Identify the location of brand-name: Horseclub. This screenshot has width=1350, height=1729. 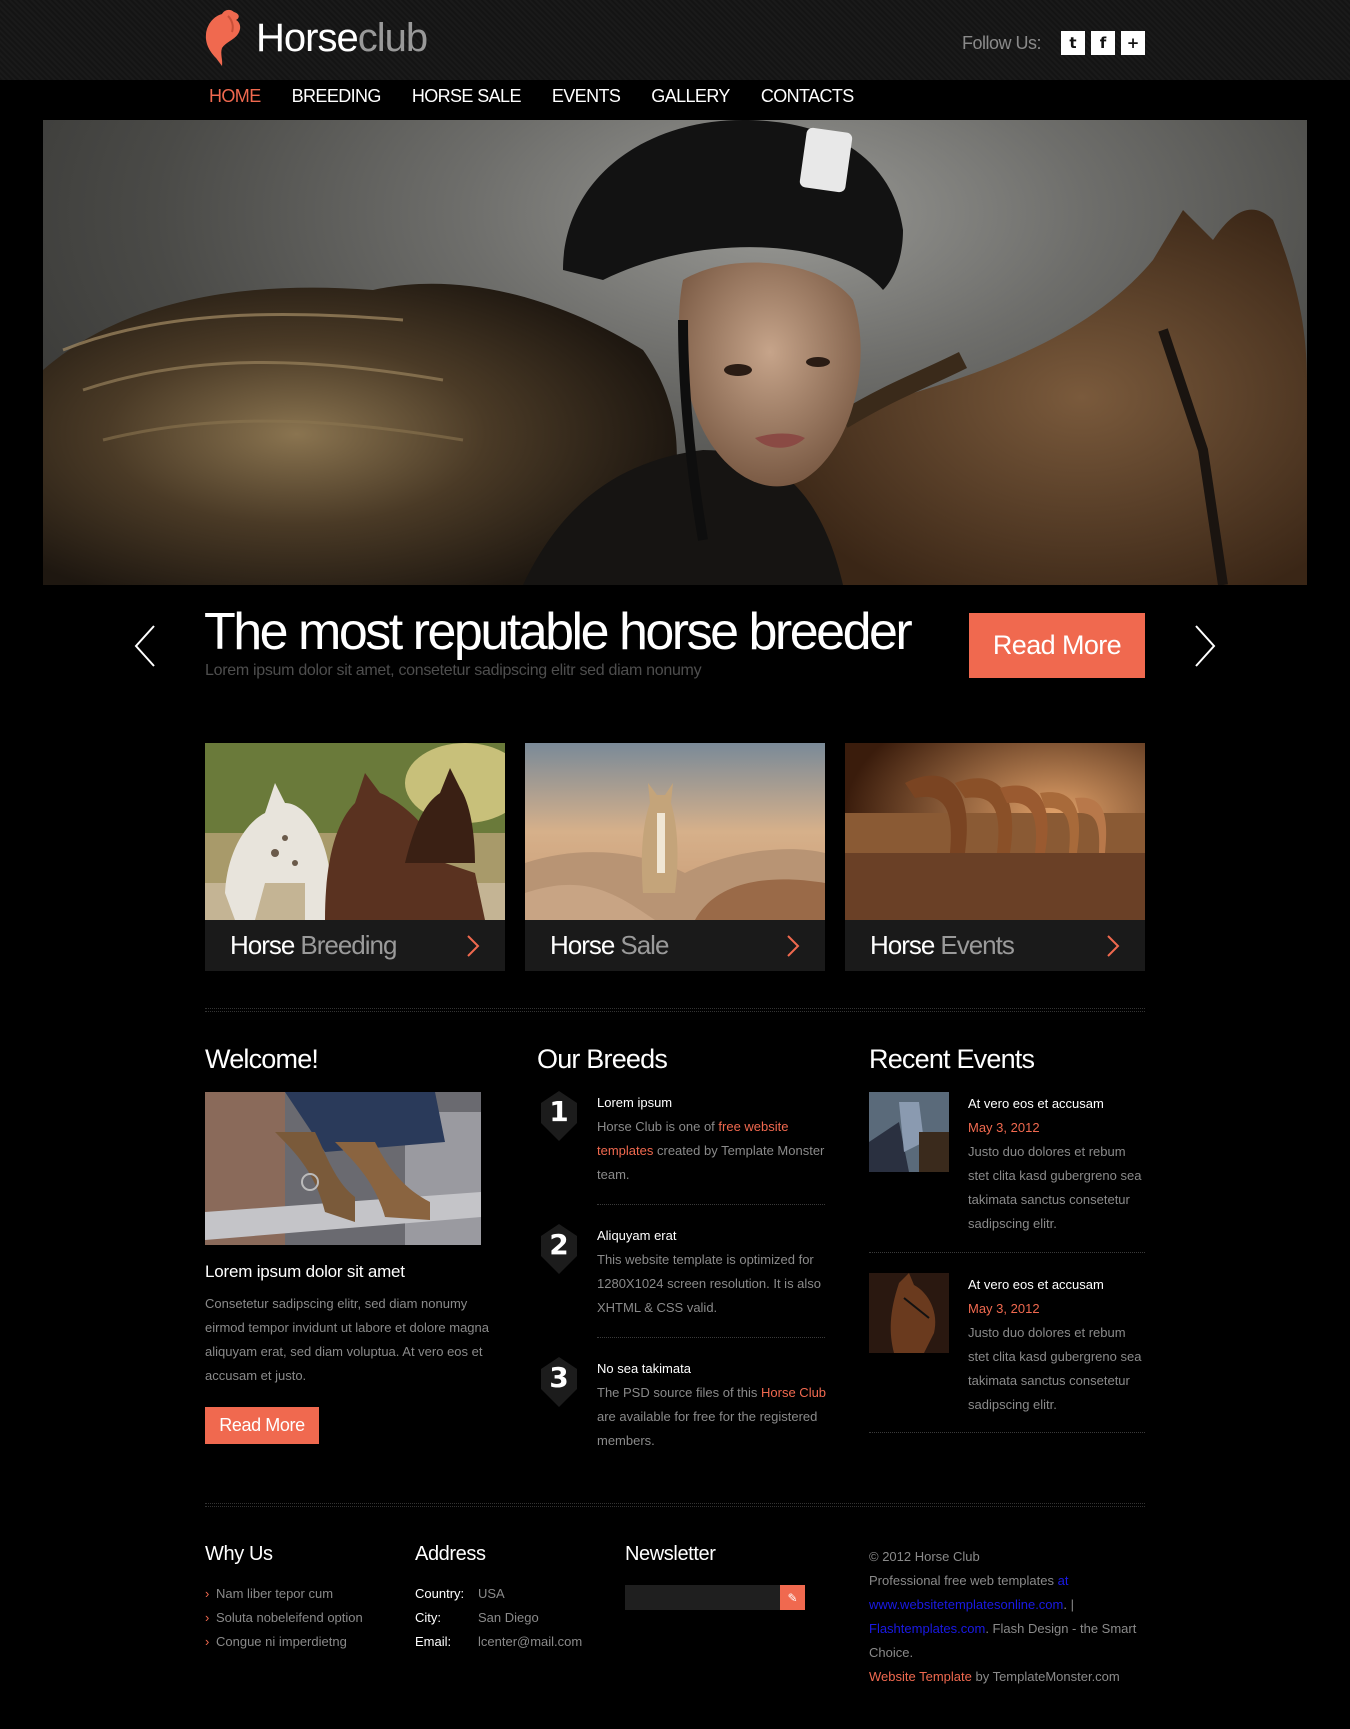
(342, 37).